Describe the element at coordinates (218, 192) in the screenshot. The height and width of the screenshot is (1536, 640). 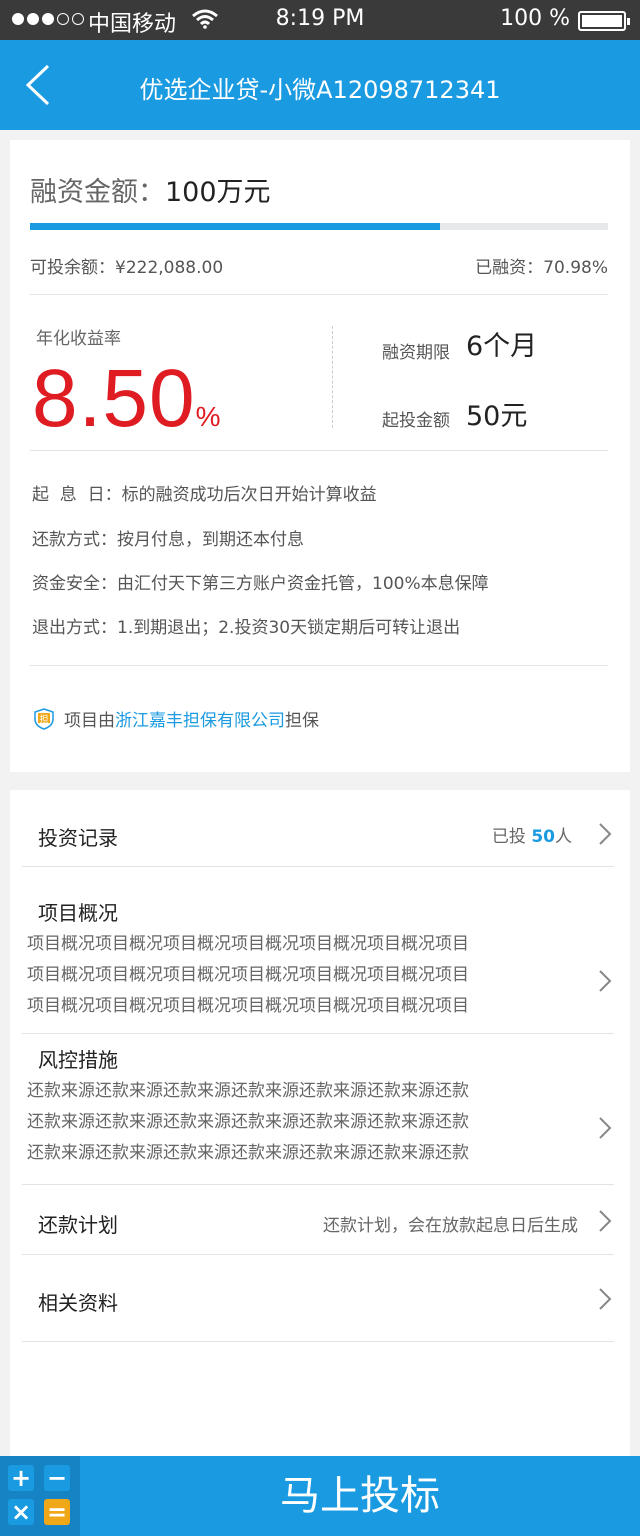
I see `financing-amount-value: 100万元` at that location.